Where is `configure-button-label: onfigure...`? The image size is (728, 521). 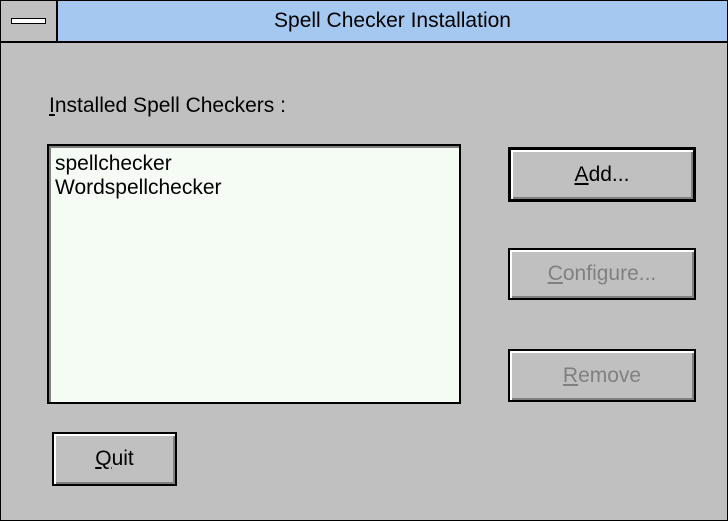
configure-button-label: onfigure... is located at coordinates (609, 273).